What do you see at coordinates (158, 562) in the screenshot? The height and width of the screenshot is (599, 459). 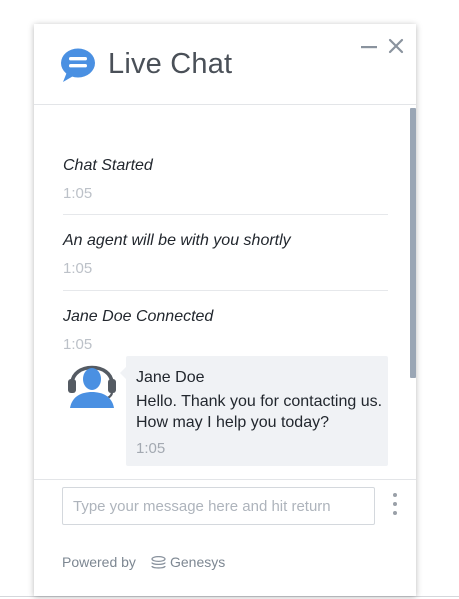 I see `genesys-logo-icon` at bounding box center [158, 562].